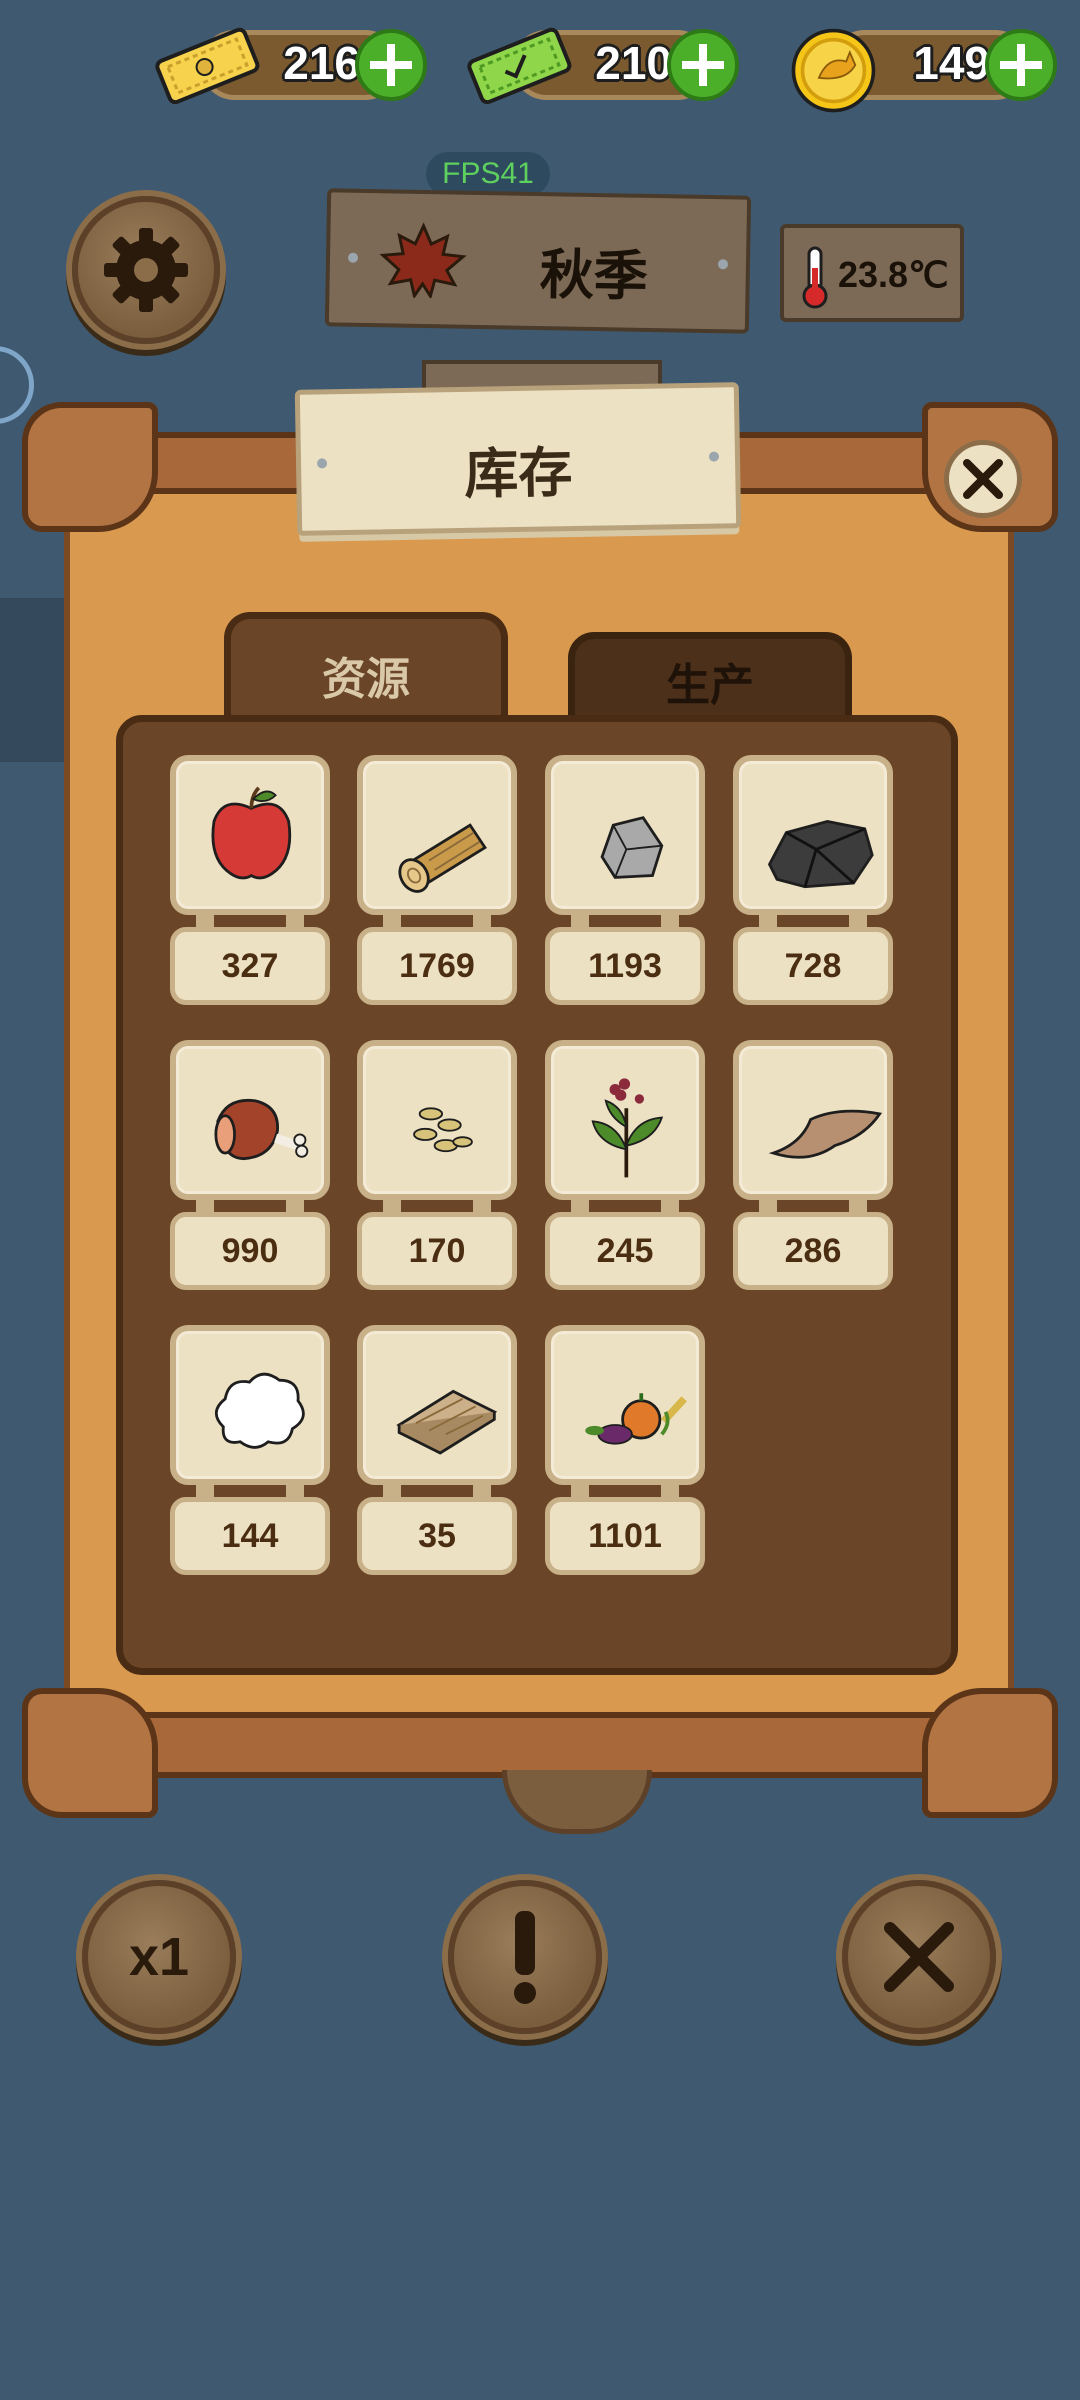  I want to click on resource-count: 327, so click(250, 966).